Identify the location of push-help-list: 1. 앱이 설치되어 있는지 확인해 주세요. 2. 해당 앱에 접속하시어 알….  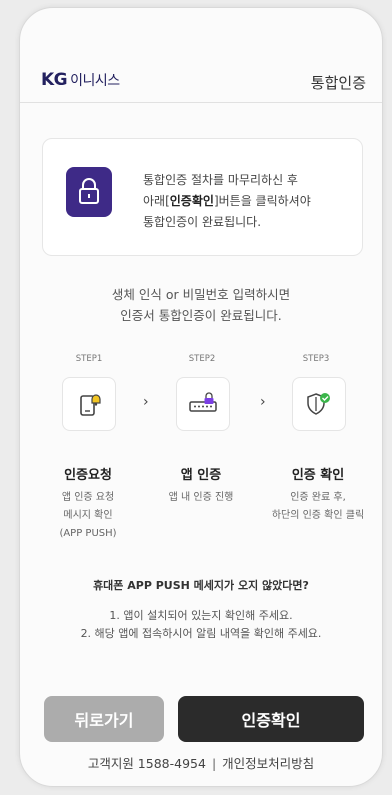
(201, 625).